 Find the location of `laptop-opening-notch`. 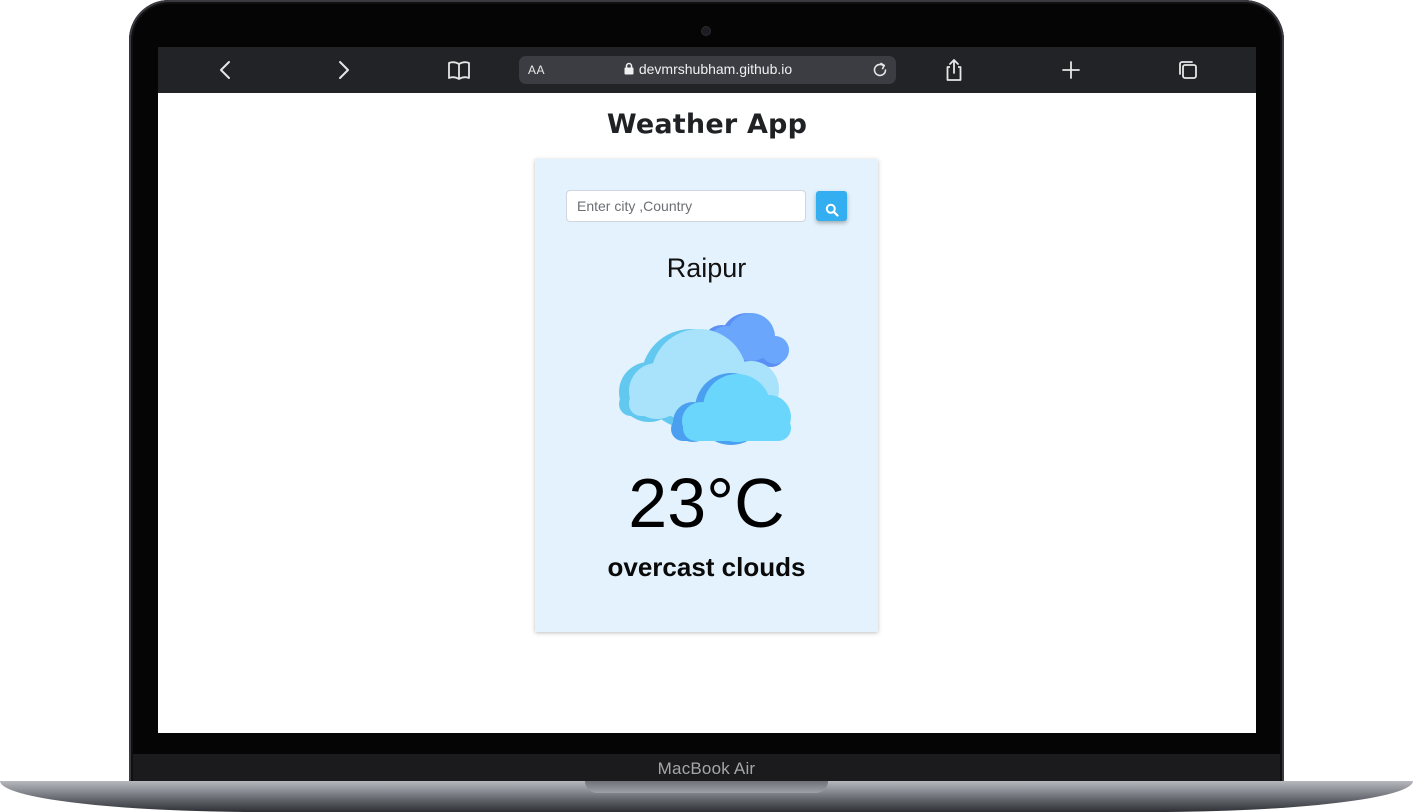

laptop-opening-notch is located at coordinates (706, 787).